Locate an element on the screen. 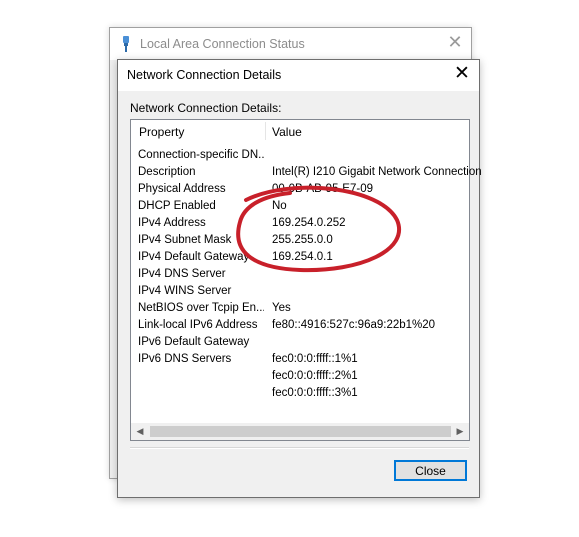 The image size is (579, 537). close-icon: ✕ is located at coordinates (462, 73).